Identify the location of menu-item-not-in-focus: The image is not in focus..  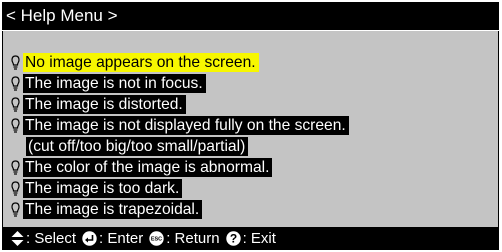
(180, 83).